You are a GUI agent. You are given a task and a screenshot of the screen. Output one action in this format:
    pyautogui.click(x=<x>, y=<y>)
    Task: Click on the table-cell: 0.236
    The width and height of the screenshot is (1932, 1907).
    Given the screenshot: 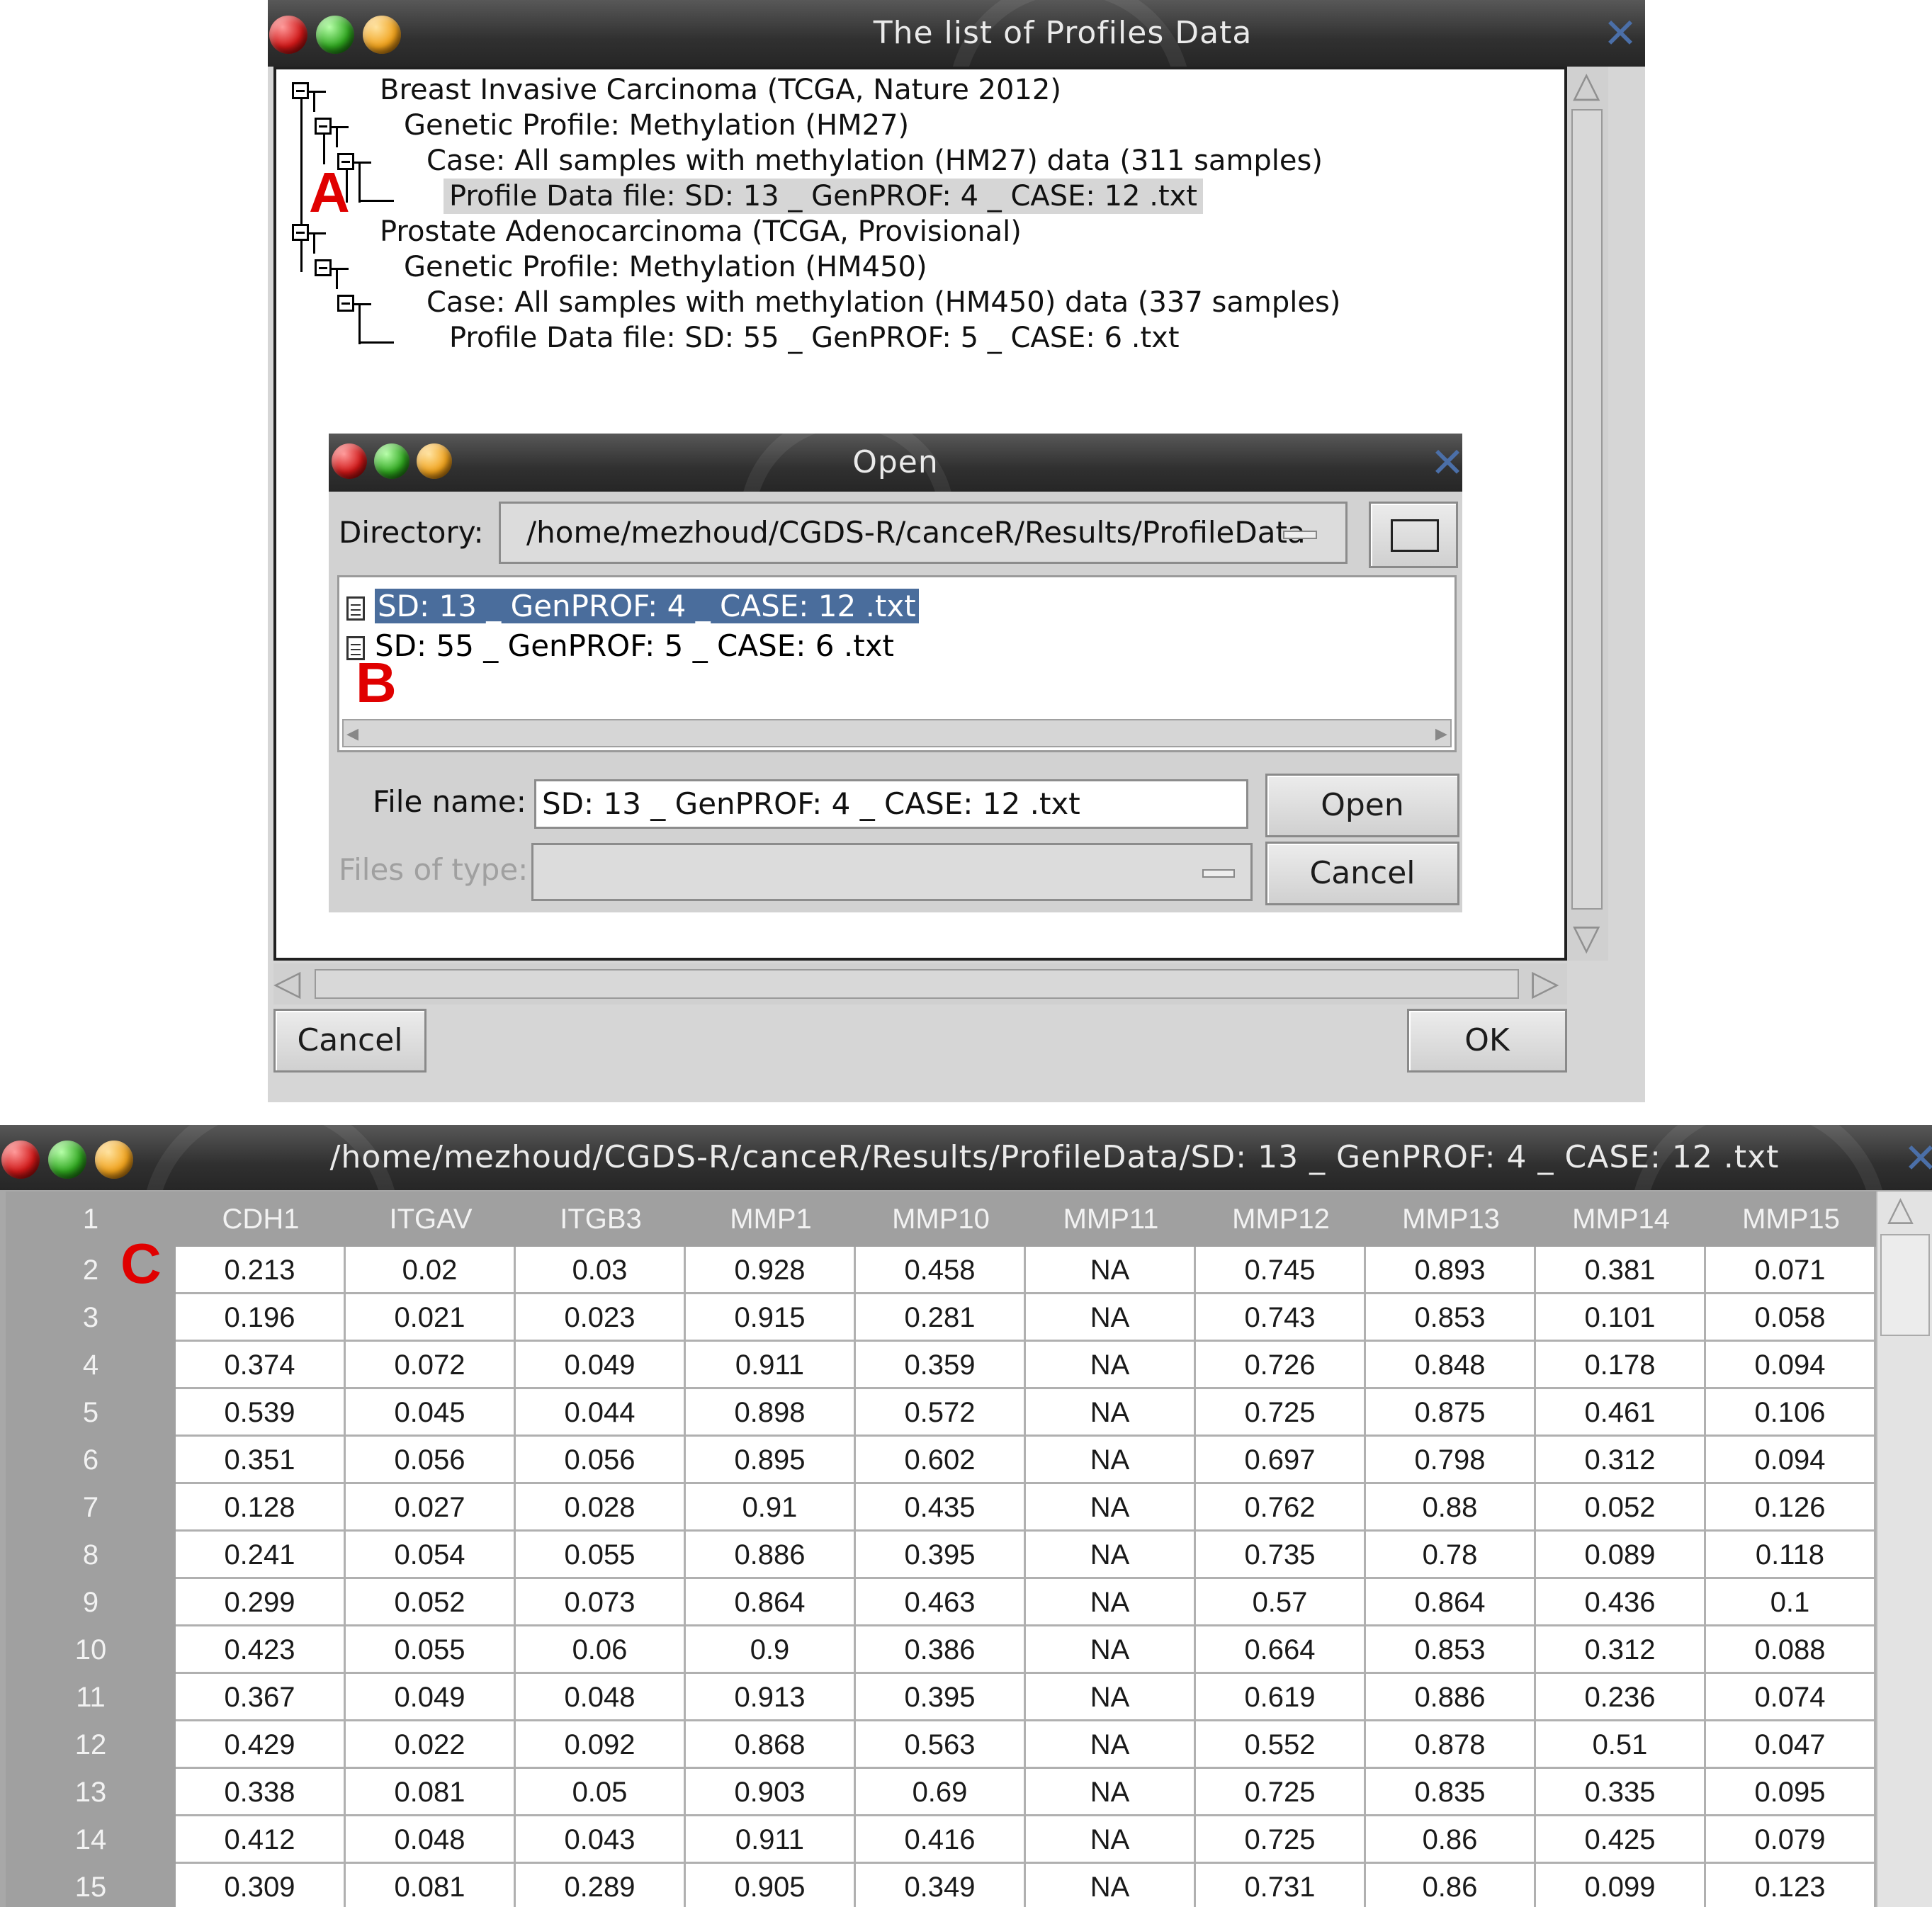 What is the action you would take?
    pyautogui.click(x=1621, y=1697)
    